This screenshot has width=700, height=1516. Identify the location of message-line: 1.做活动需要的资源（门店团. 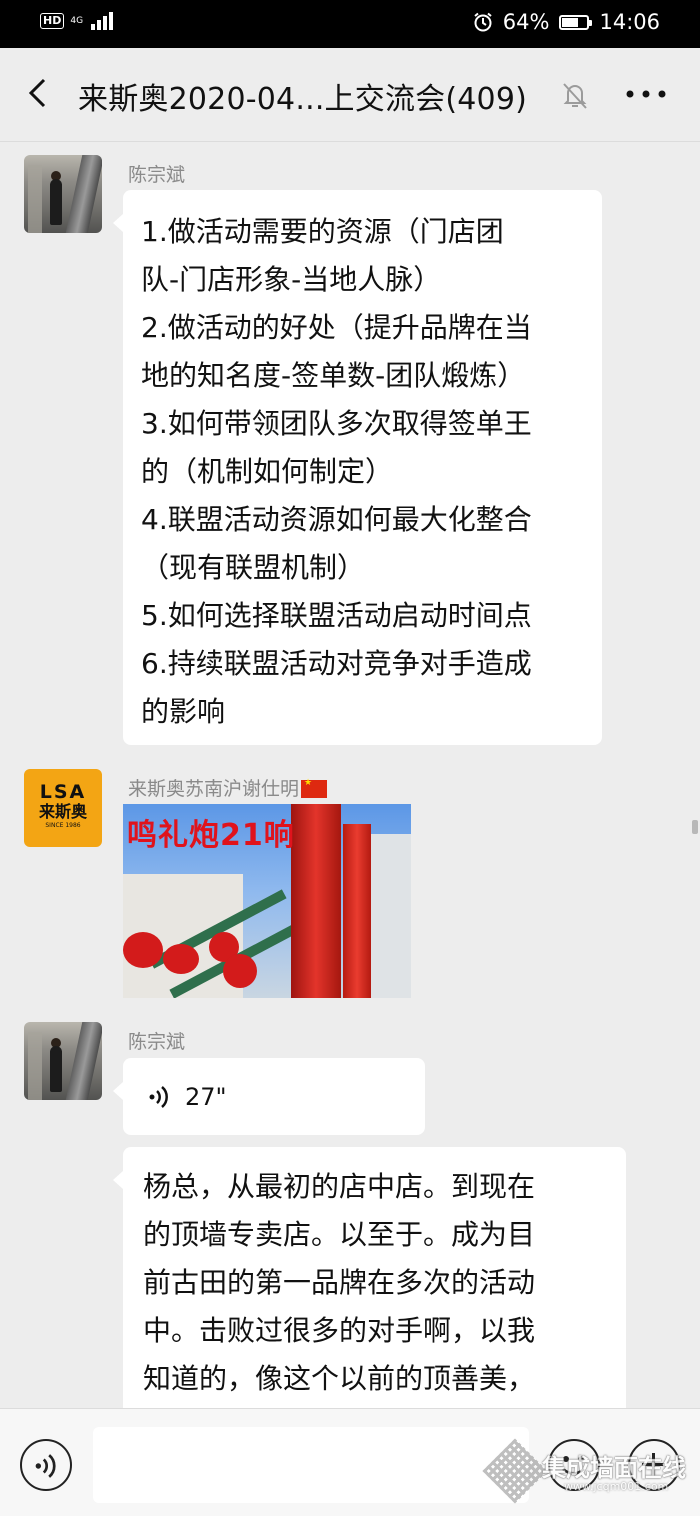
(322, 231).